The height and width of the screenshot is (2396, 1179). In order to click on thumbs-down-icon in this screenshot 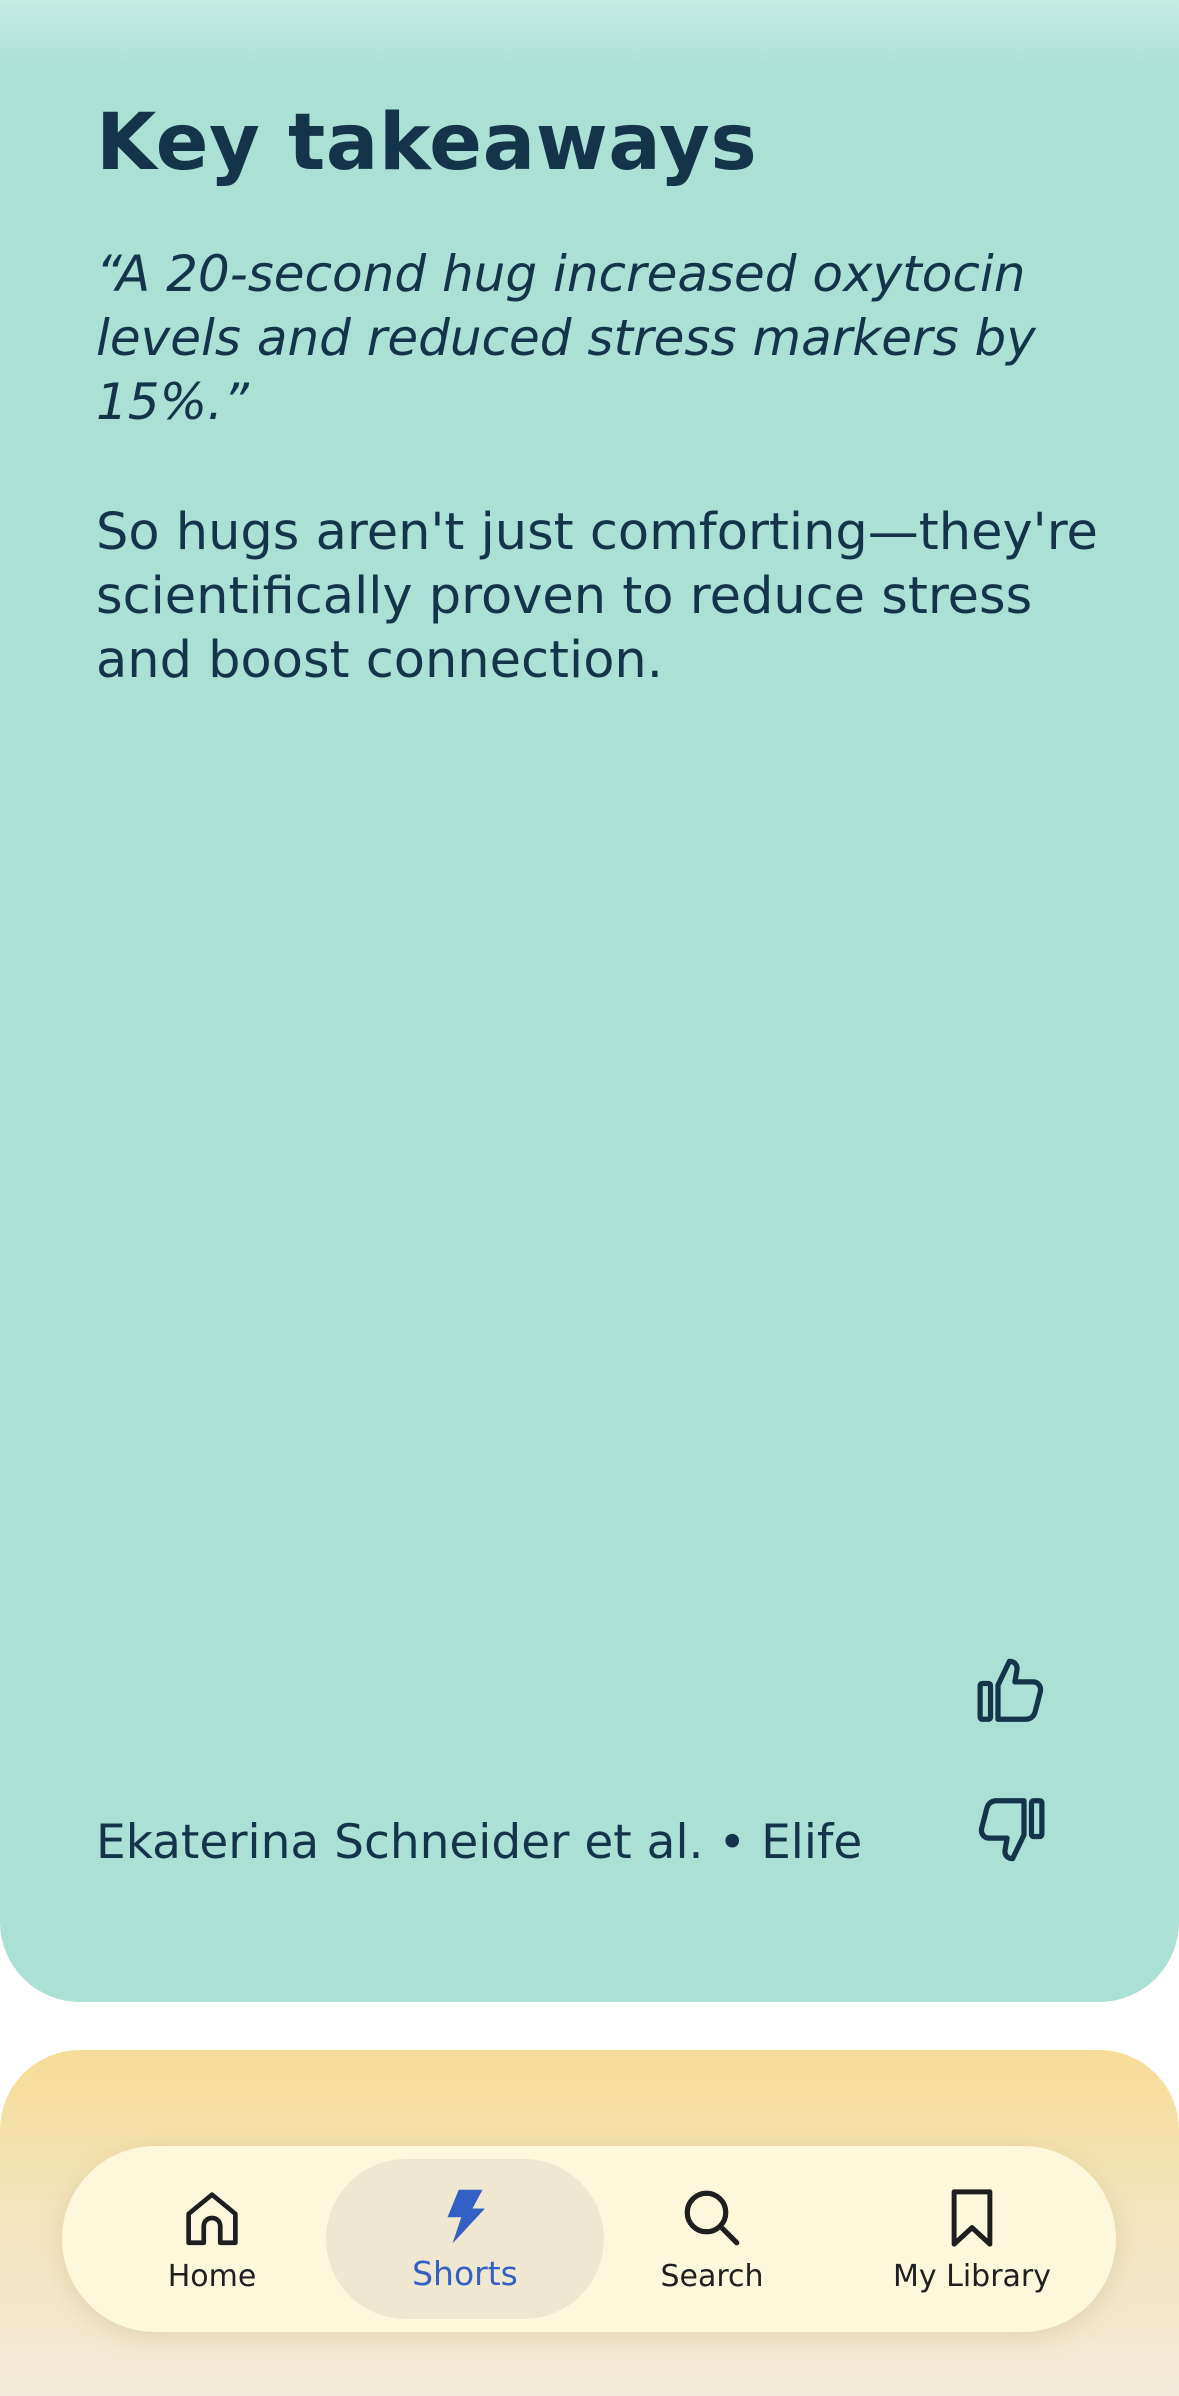, I will do `click(1011, 1830)`.